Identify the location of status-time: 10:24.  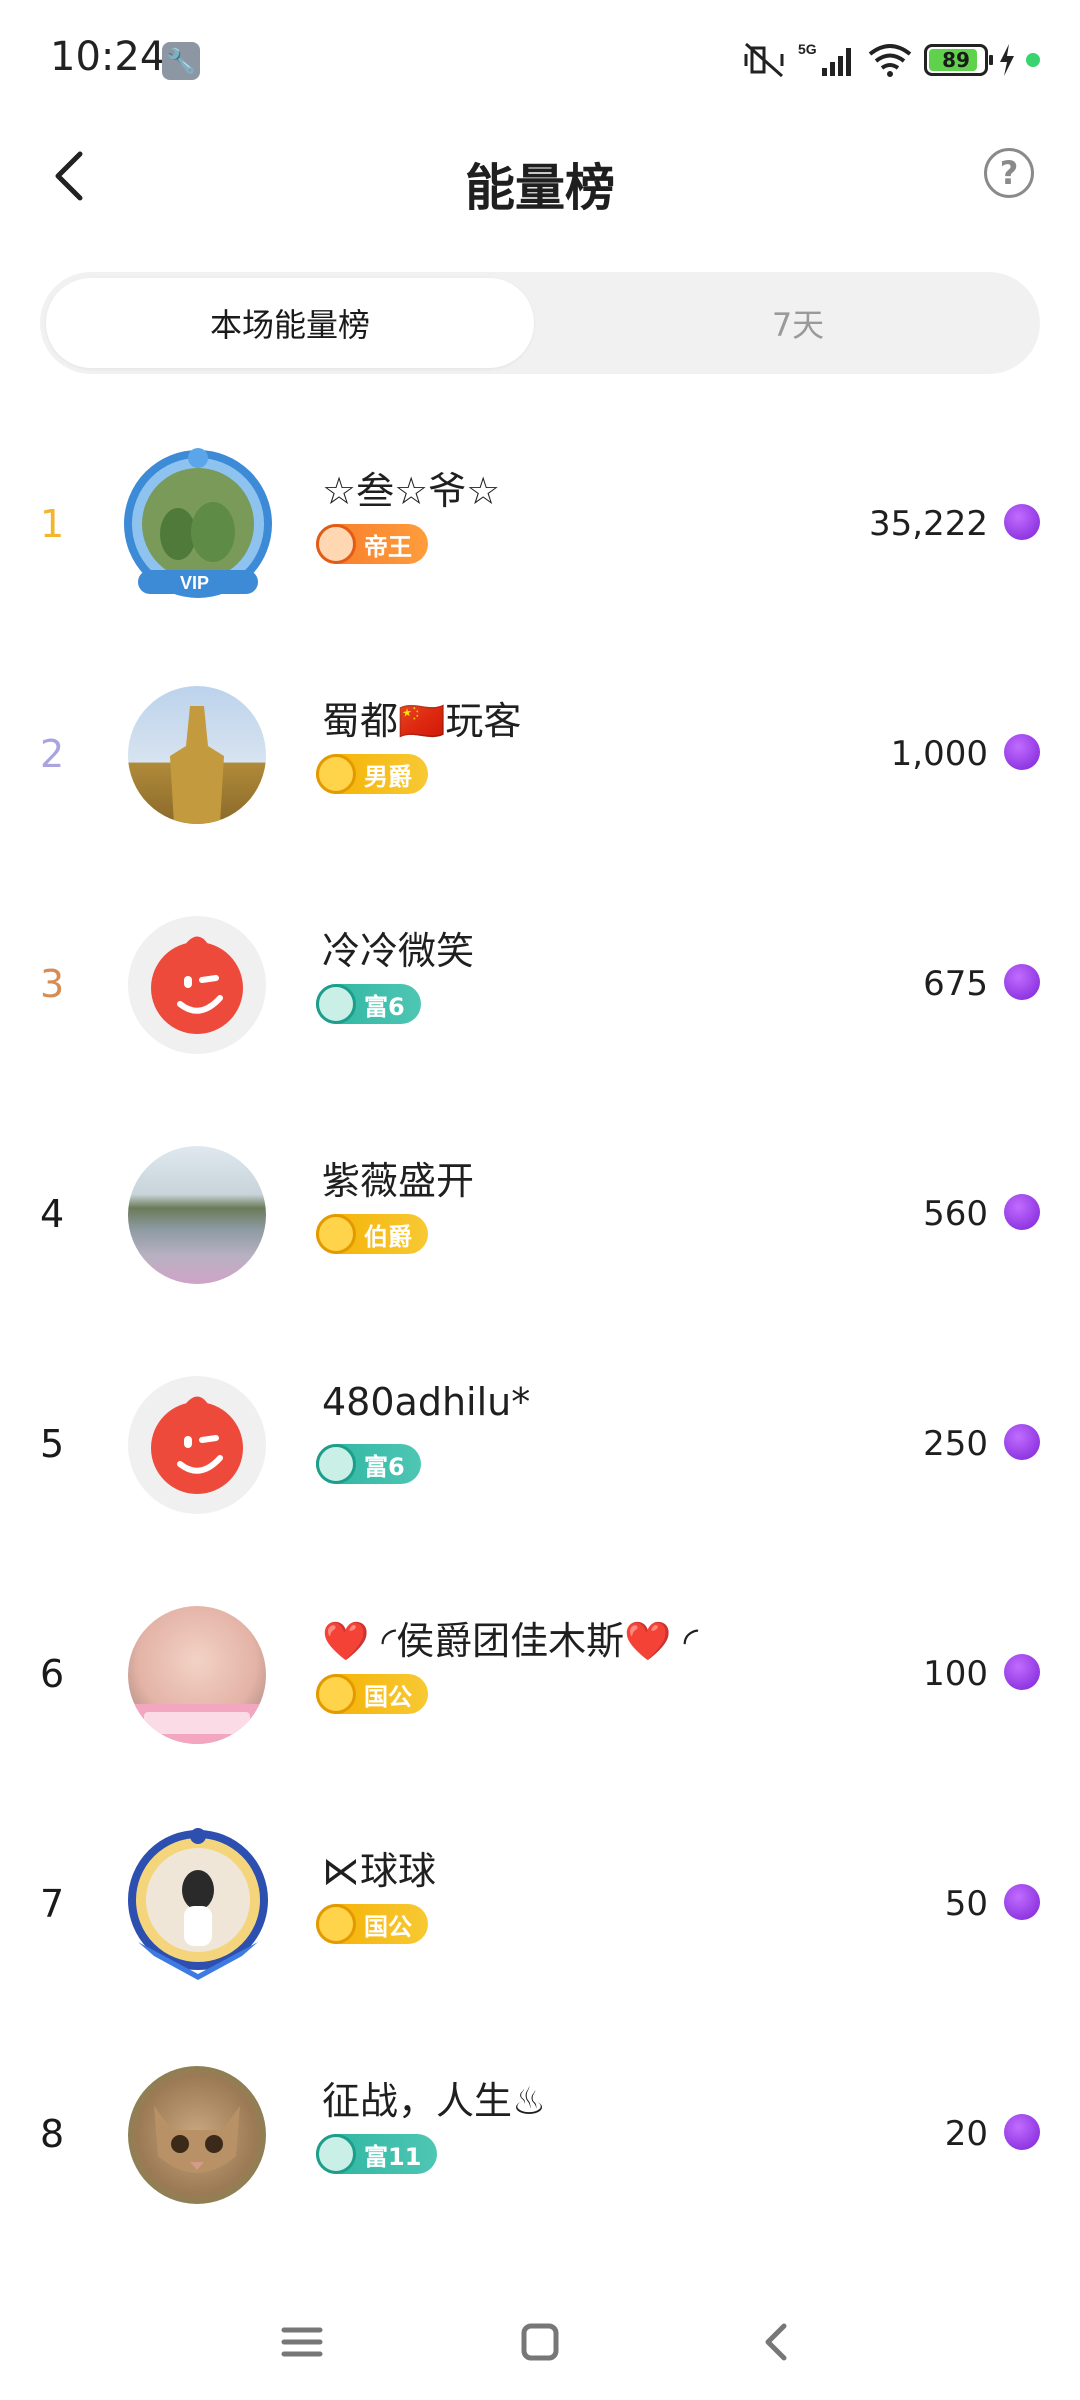
(108, 57).